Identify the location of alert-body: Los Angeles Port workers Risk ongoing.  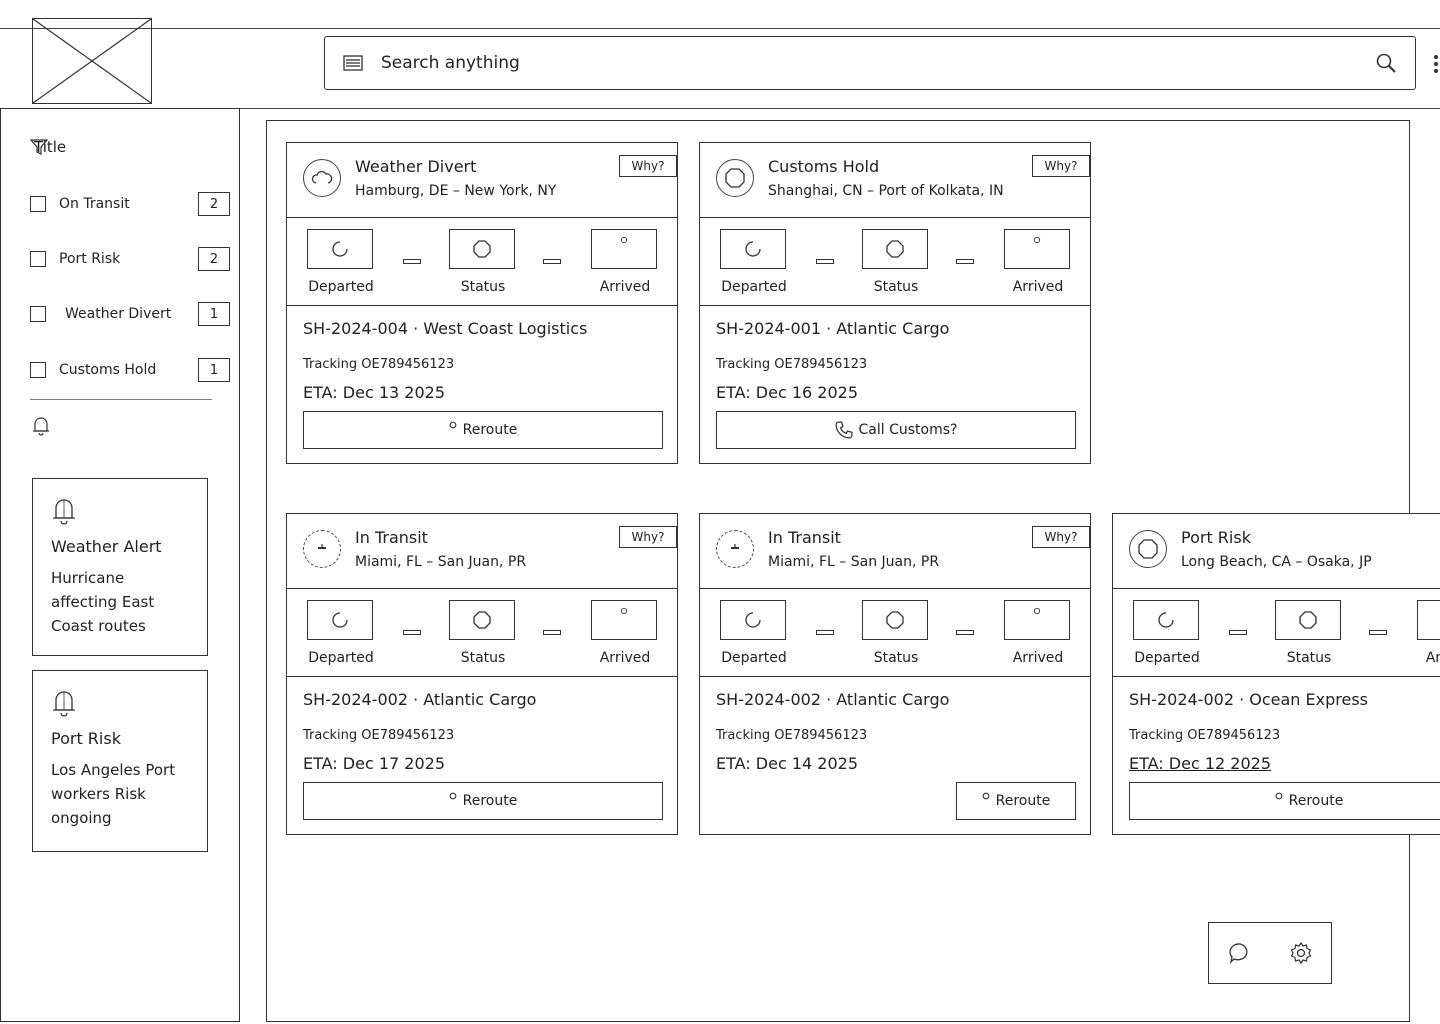
(113, 794).